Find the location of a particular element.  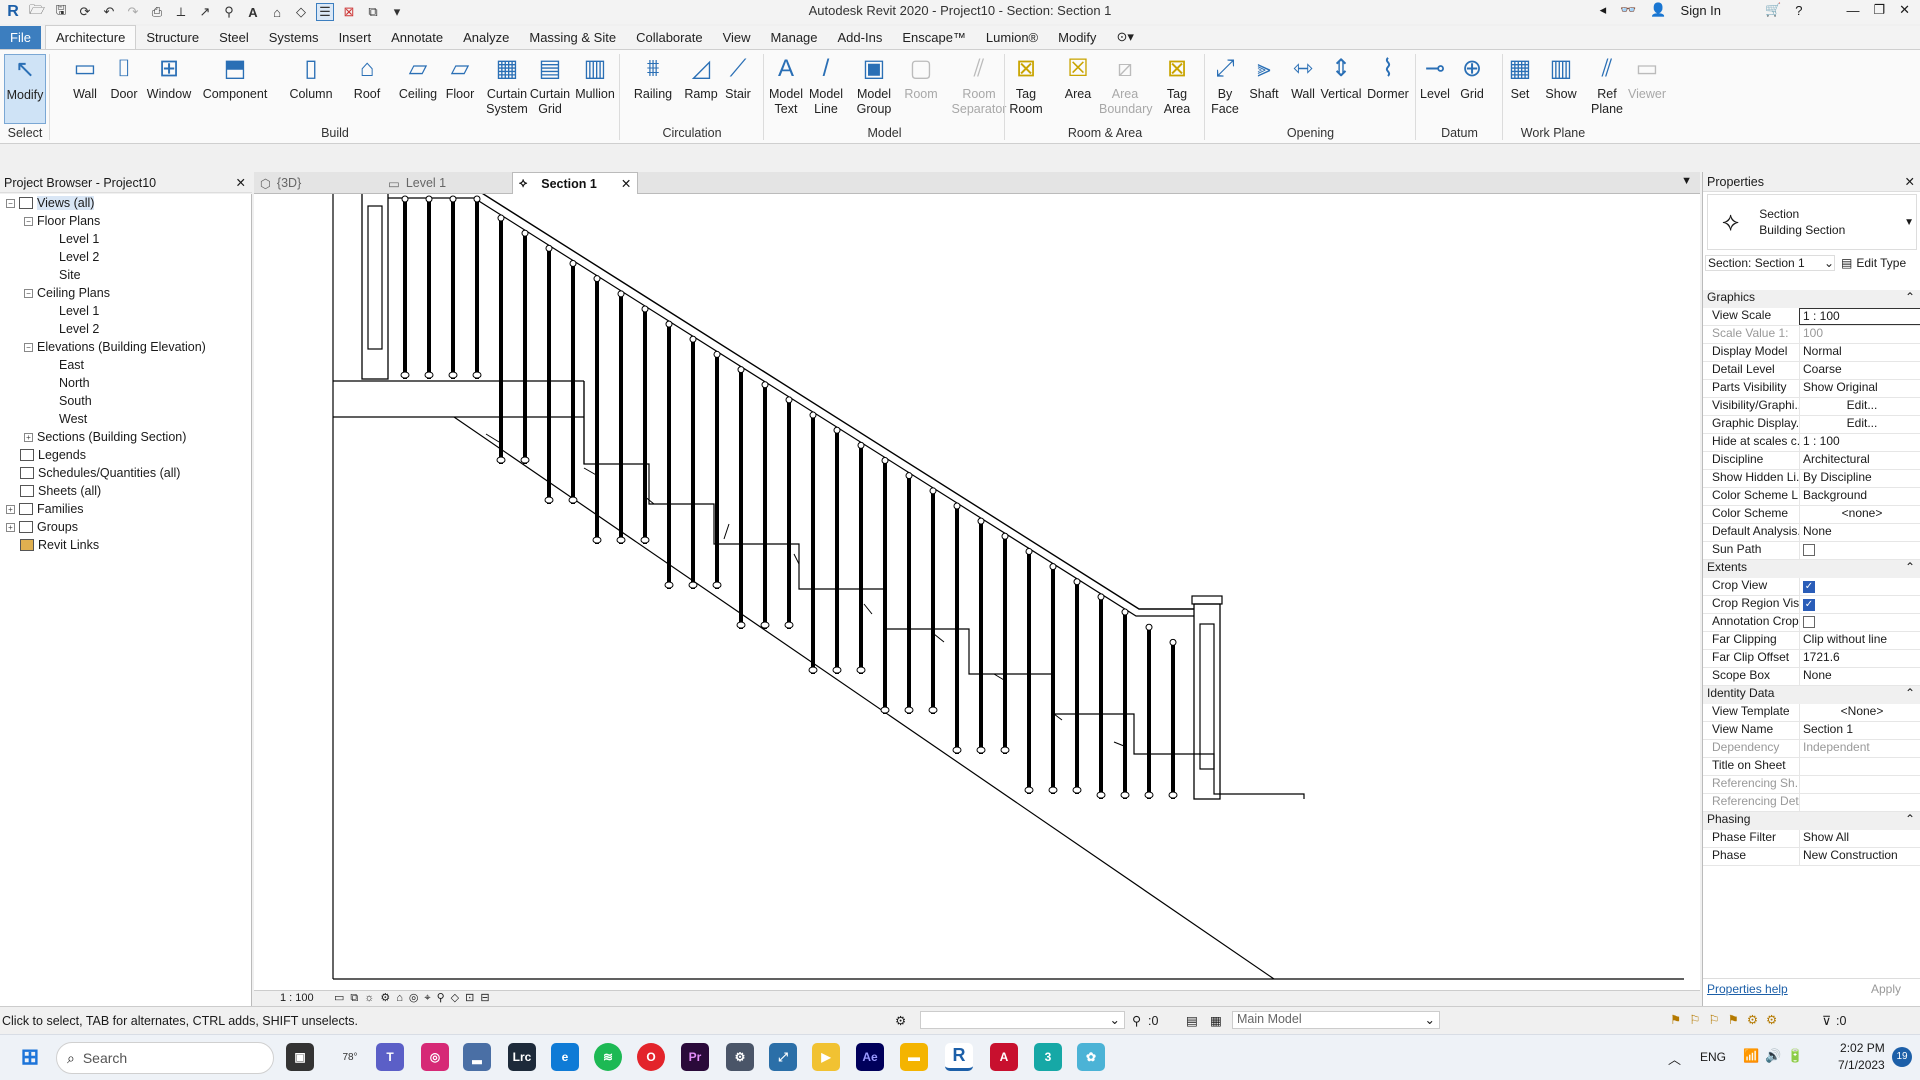

ribbon-button-railing: ⩩ Railing is located at coordinates (653, 78).